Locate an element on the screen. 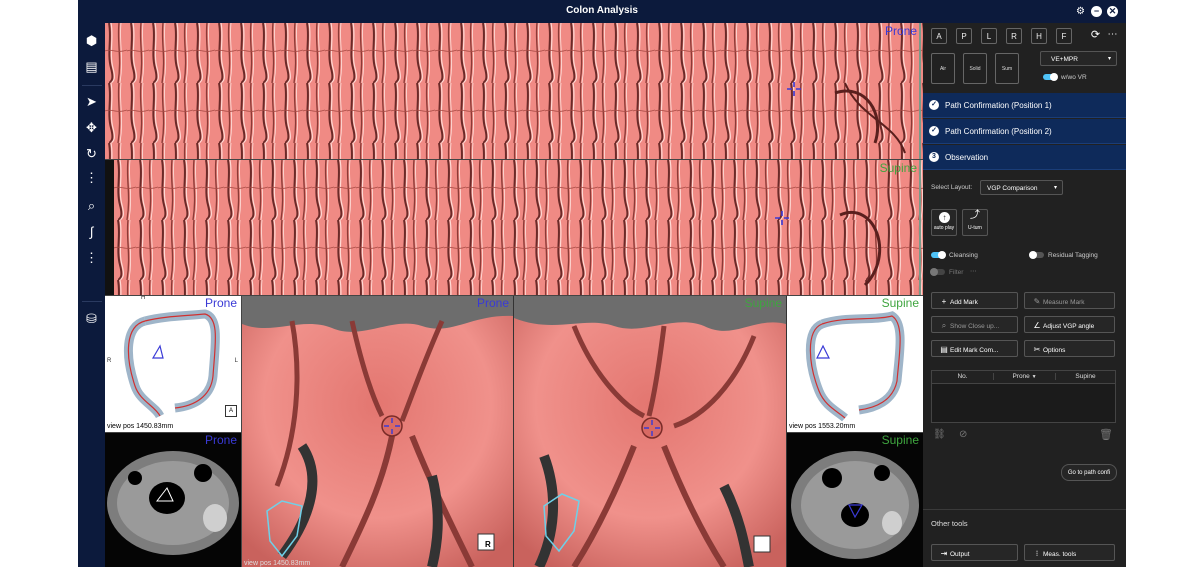 Image resolution: width=1200 pixels, height=567 pixels. curve-icon: ∫ is located at coordinates (91, 231).